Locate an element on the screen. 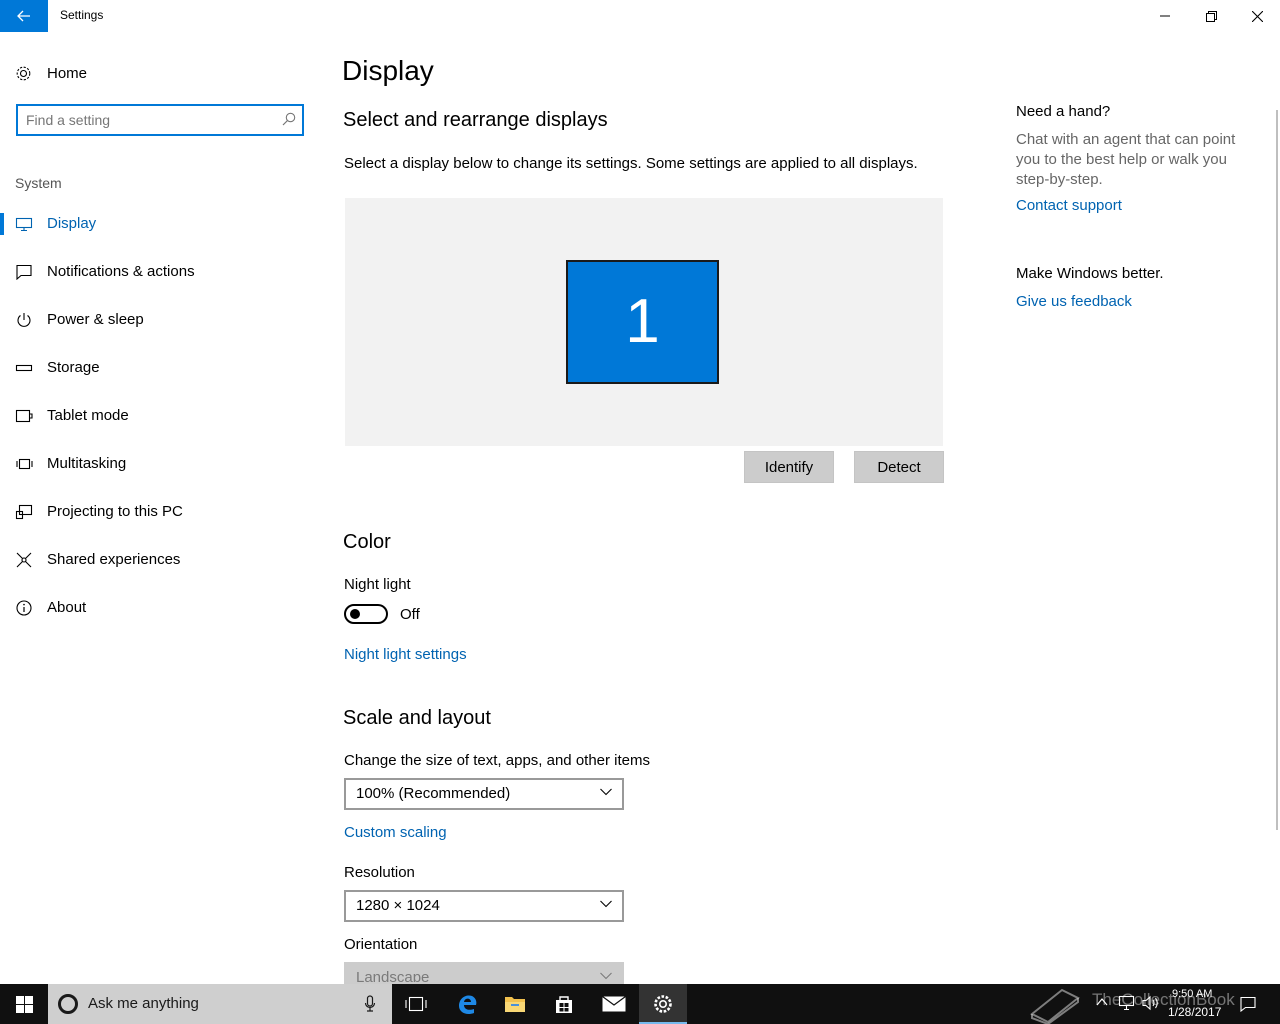 This screenshot has height=1024, width=1280. settings-gear-icon is located at coordinates (663, 1004).